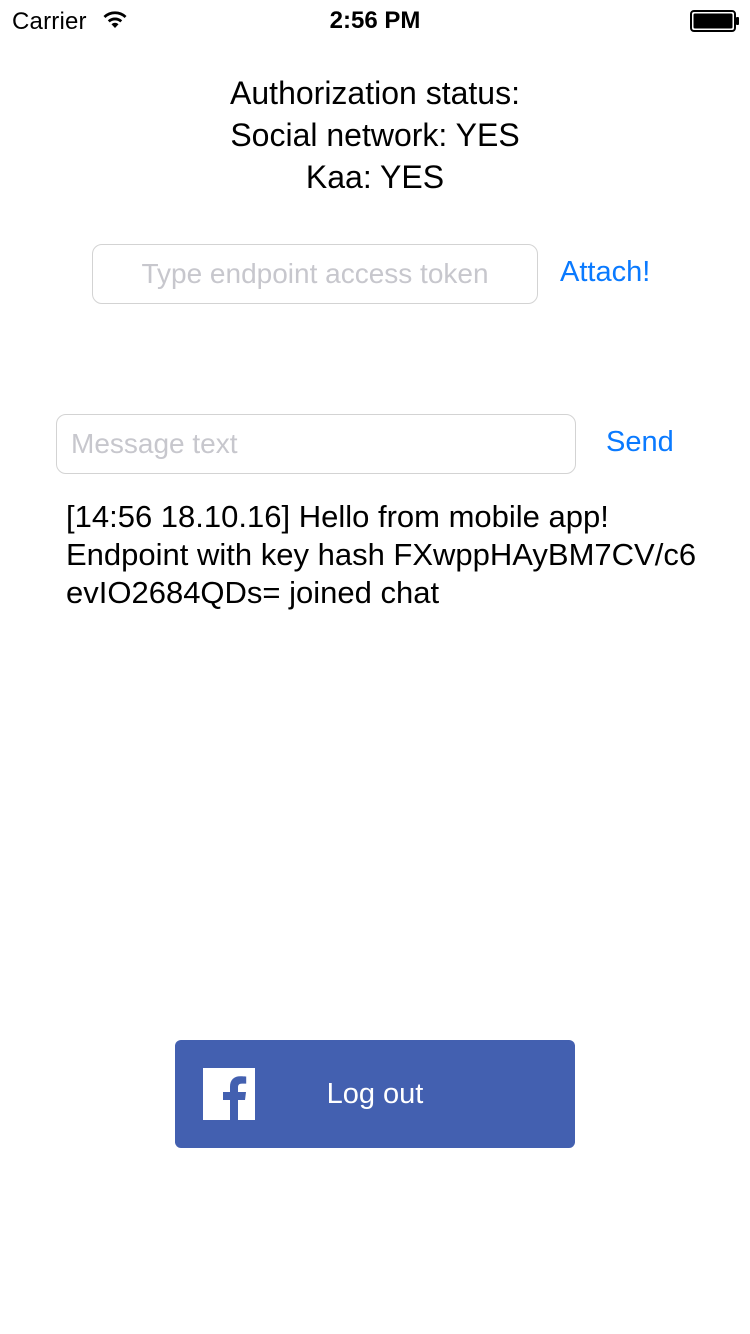 The height and width of the screenshot is (1334, 750). Describe the element at coordinates (375, 93) in the screenshot. I see `auth-status-title: Authorization status:` at that location.